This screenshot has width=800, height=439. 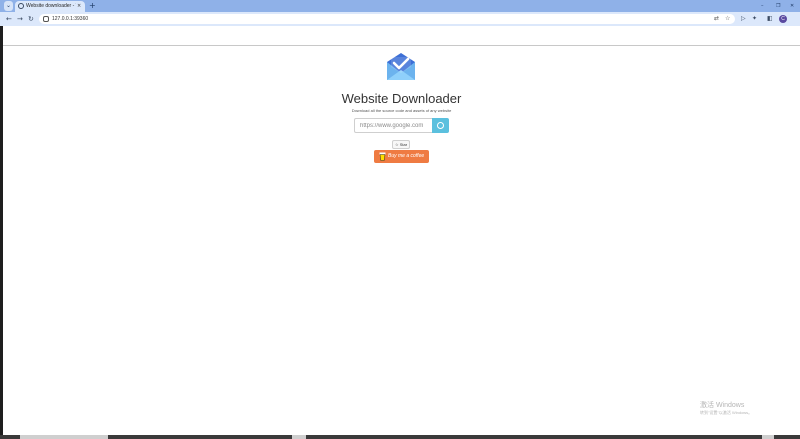 I want to click on star-label: Star, so click(x=403, y=144).